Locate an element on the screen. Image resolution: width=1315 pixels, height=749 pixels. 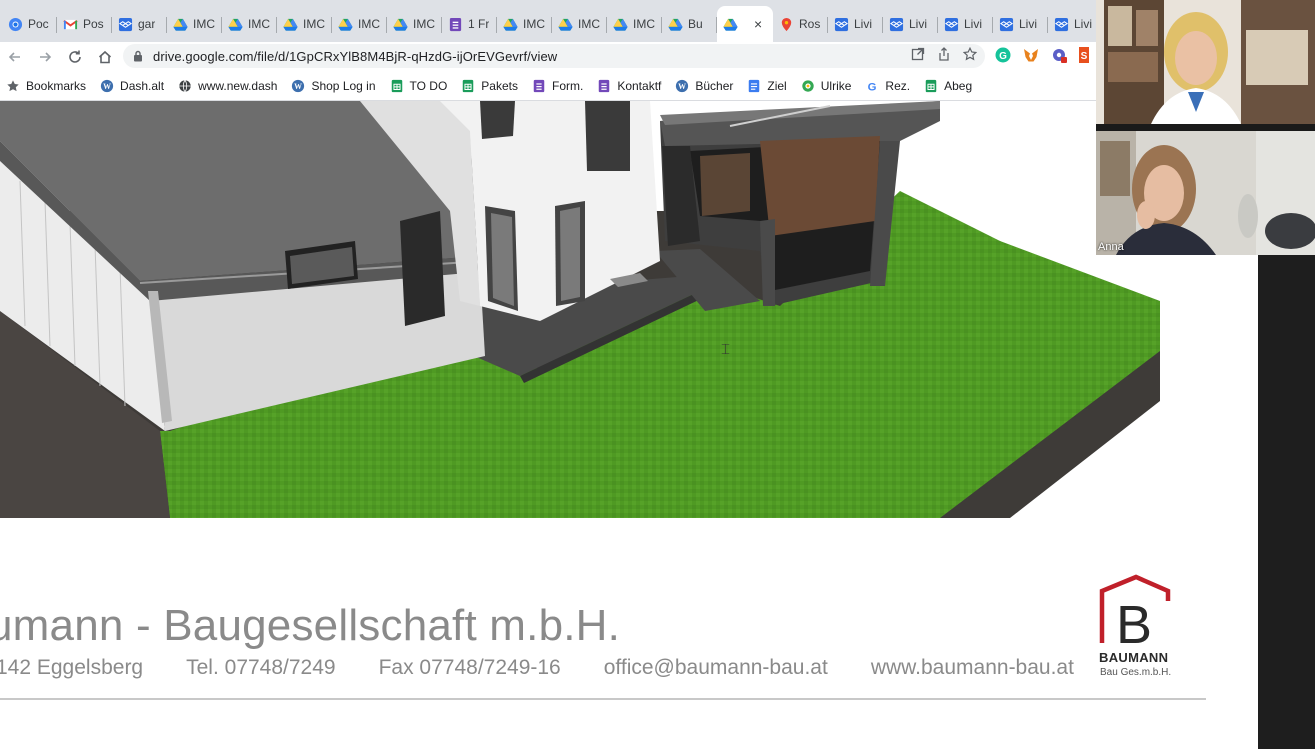
viewer-right-margin is located at coordinates (1232, 502).